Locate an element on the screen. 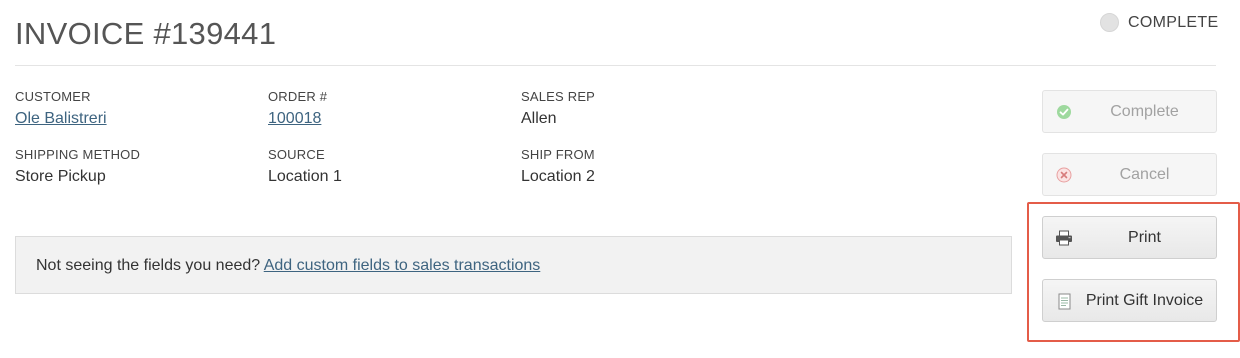 The width and height of the screenshot is (1240, 358). source-label: SOURCE is located at coordinates (296, 154).